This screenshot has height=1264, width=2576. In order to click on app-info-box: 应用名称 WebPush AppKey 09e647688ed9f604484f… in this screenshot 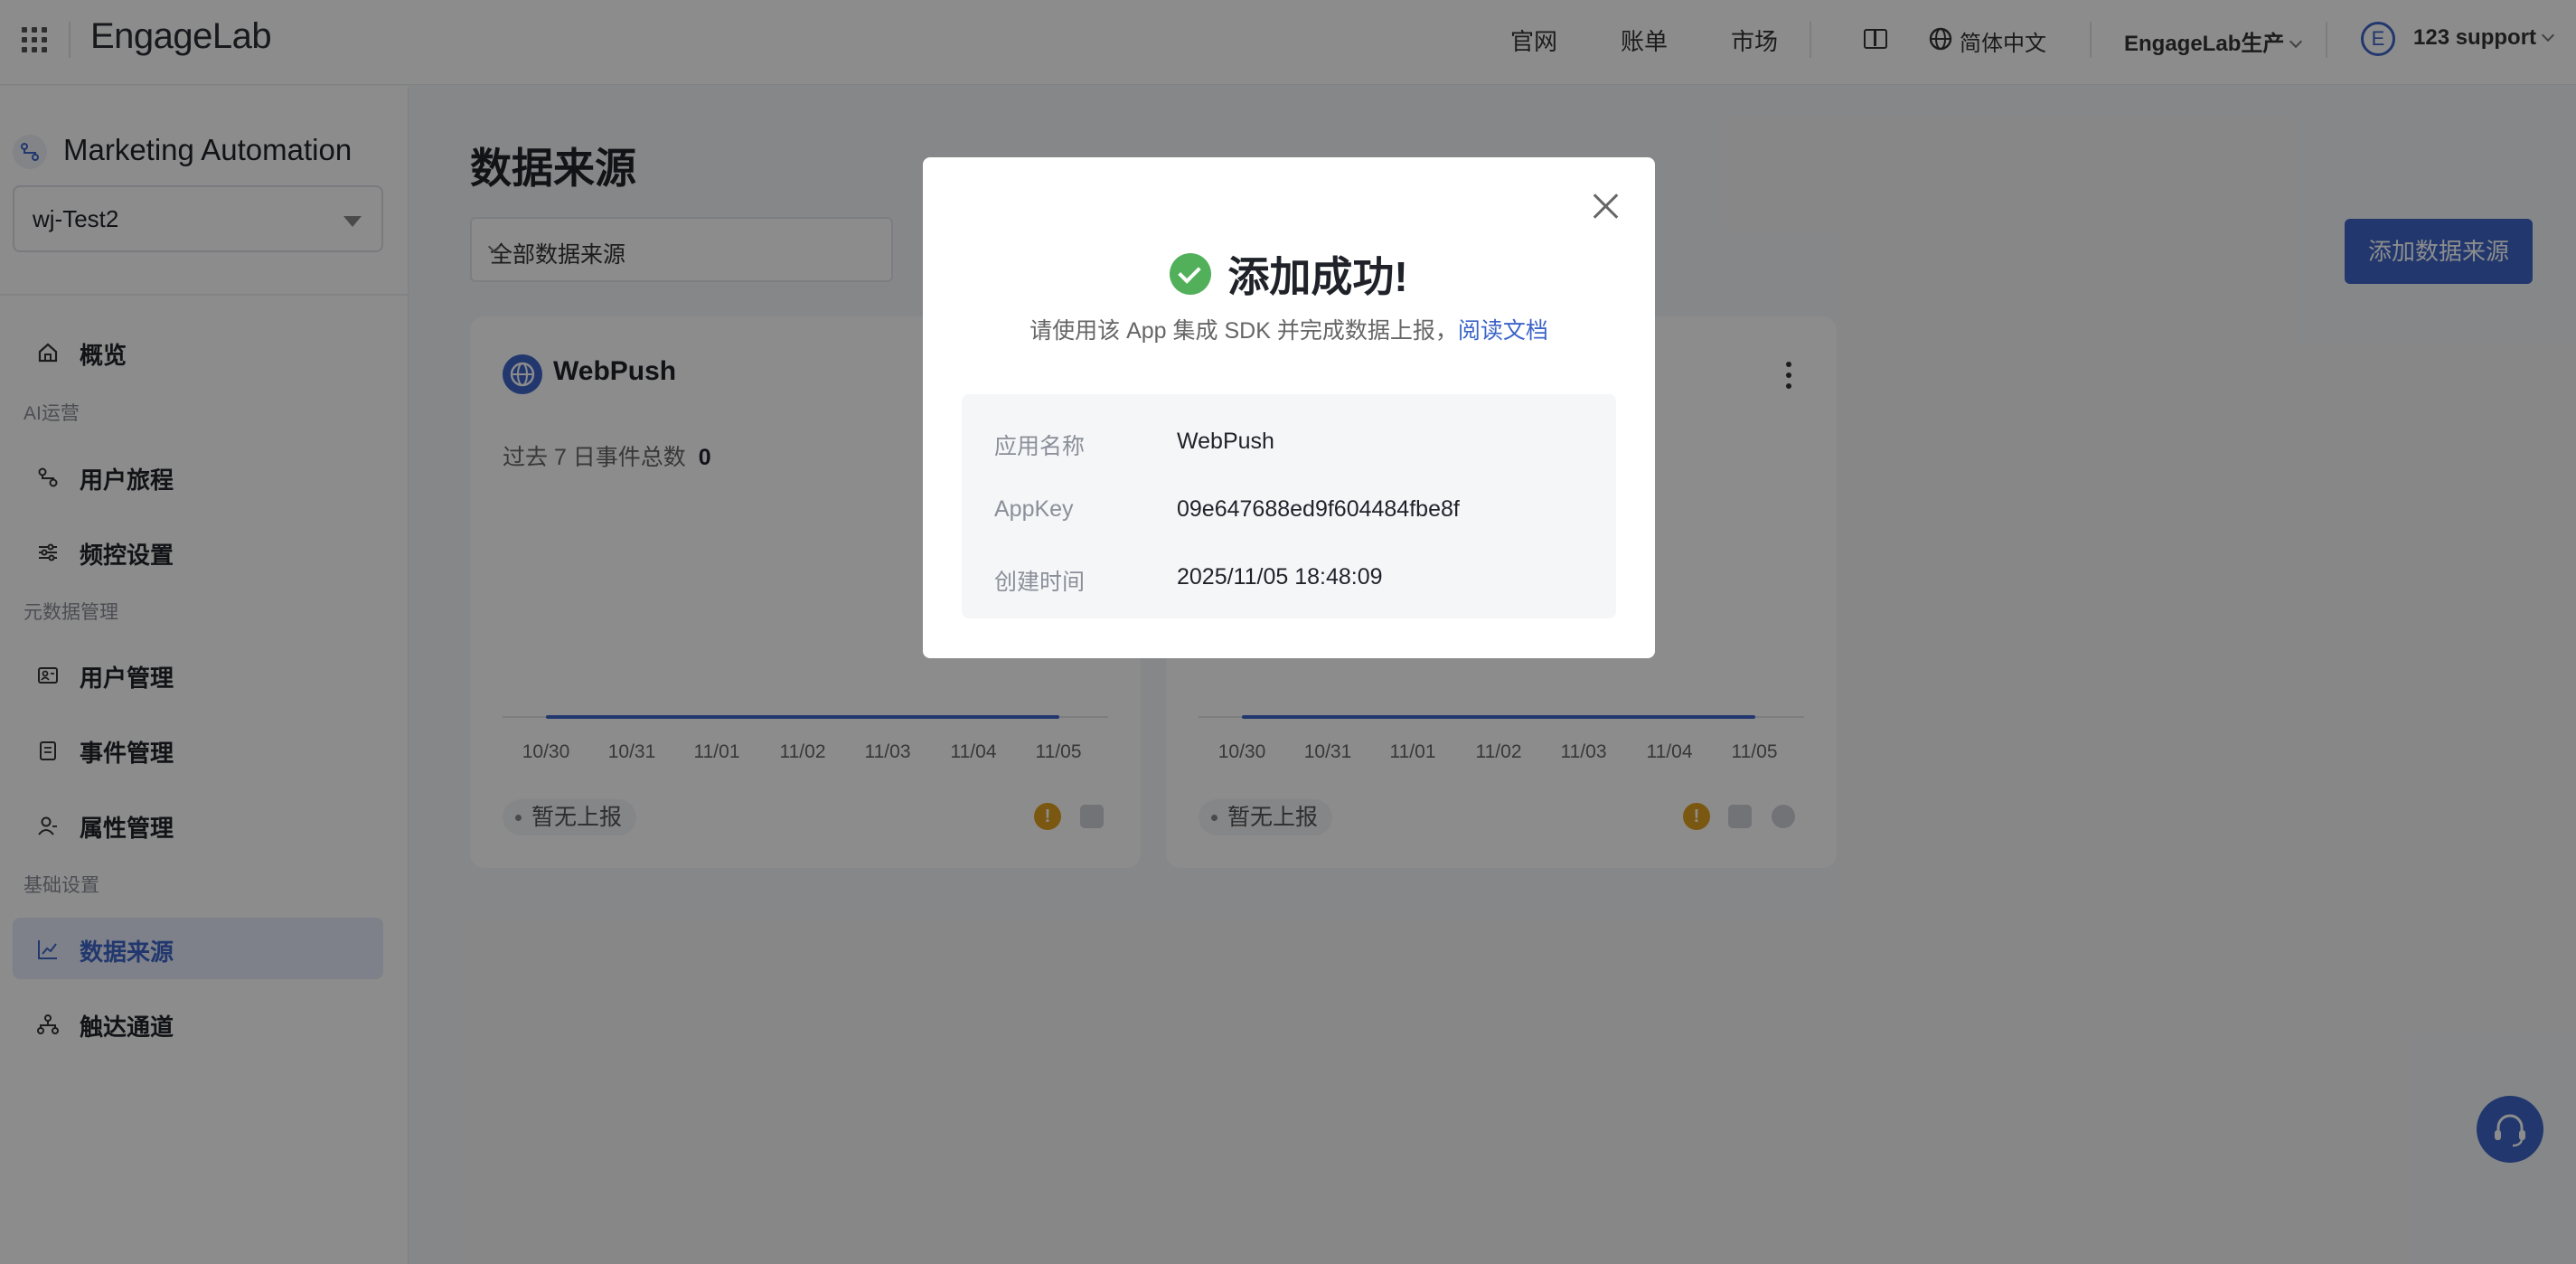, I will do `click(1289, 506)`.